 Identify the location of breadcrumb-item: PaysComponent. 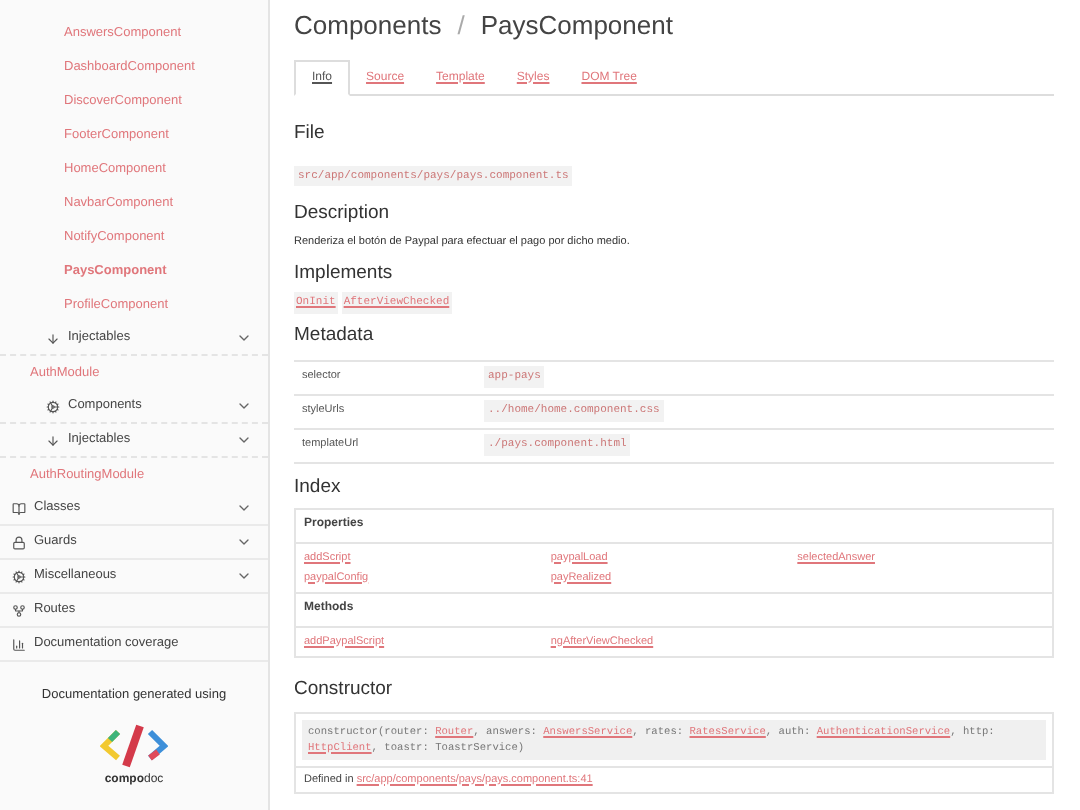
(576, 26).